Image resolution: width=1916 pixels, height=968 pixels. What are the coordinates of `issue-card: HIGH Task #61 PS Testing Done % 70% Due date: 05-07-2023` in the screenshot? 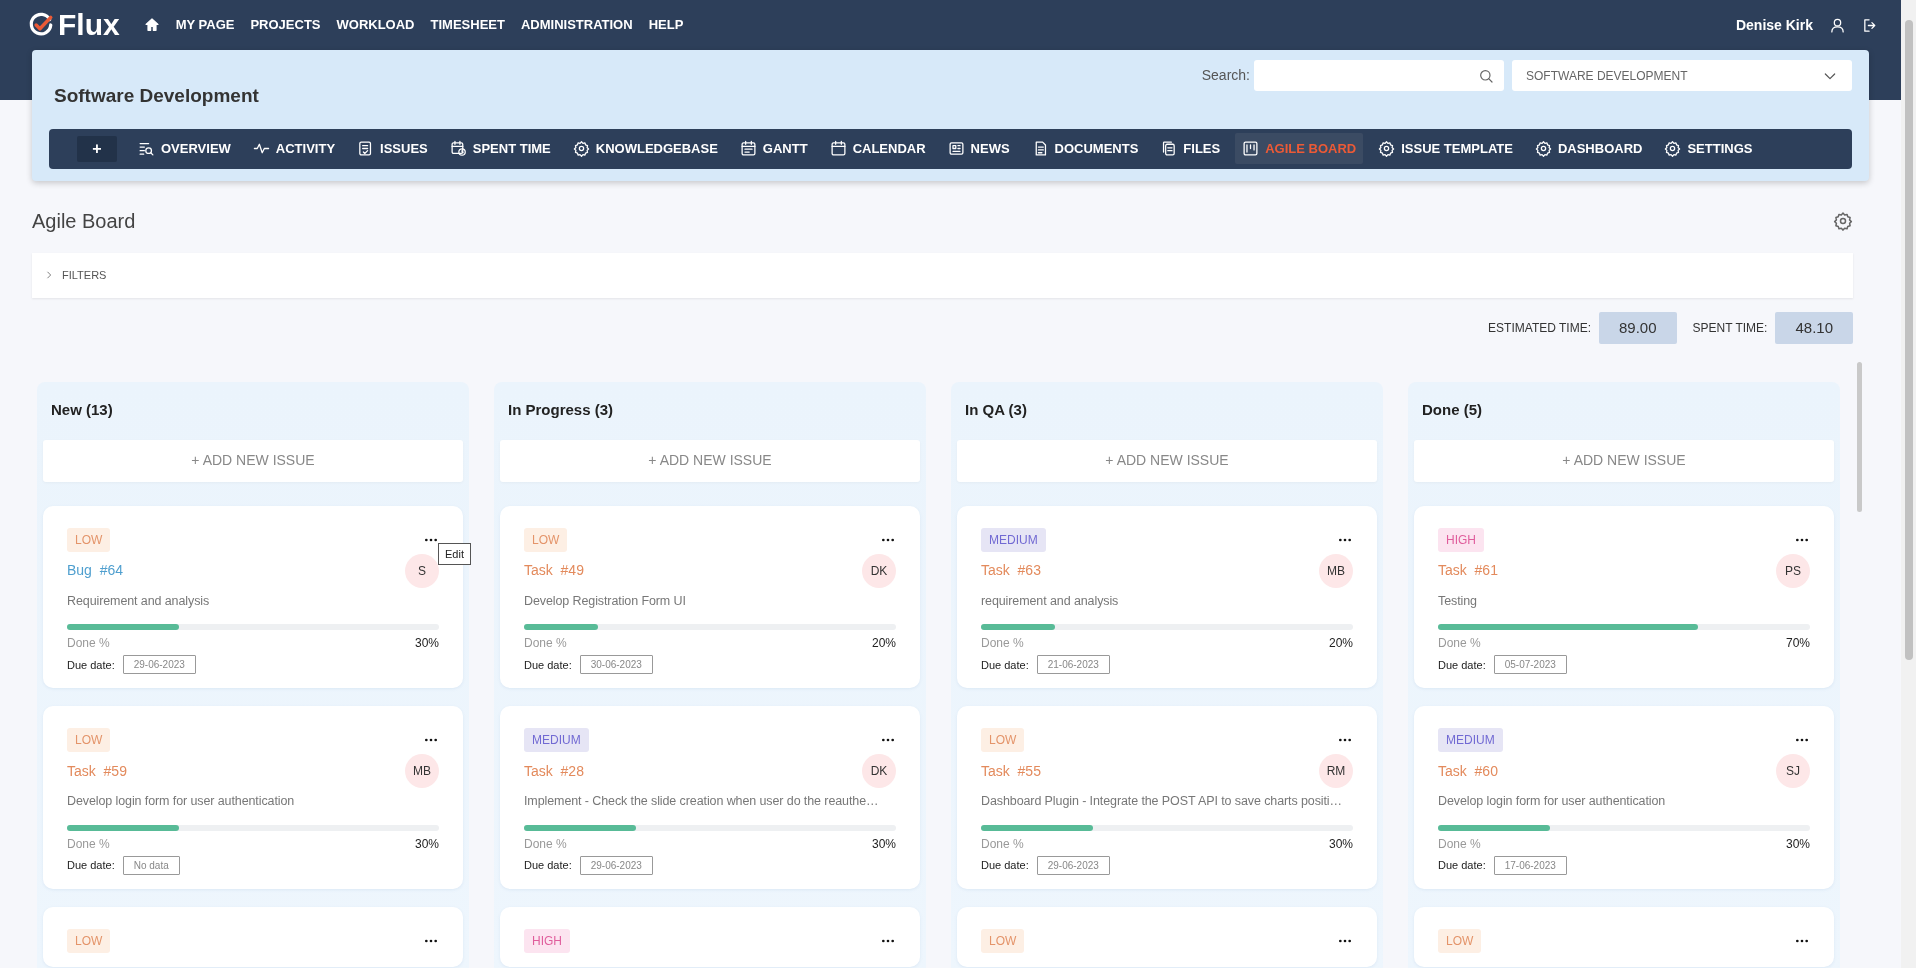 It's located at (1624, 597).